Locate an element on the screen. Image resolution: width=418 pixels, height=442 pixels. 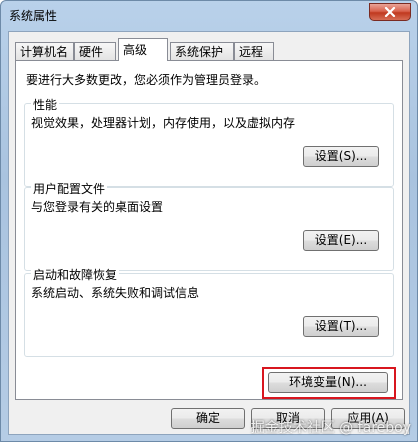
tab-hardware: 硬件 is located at coordinates (95, 51).